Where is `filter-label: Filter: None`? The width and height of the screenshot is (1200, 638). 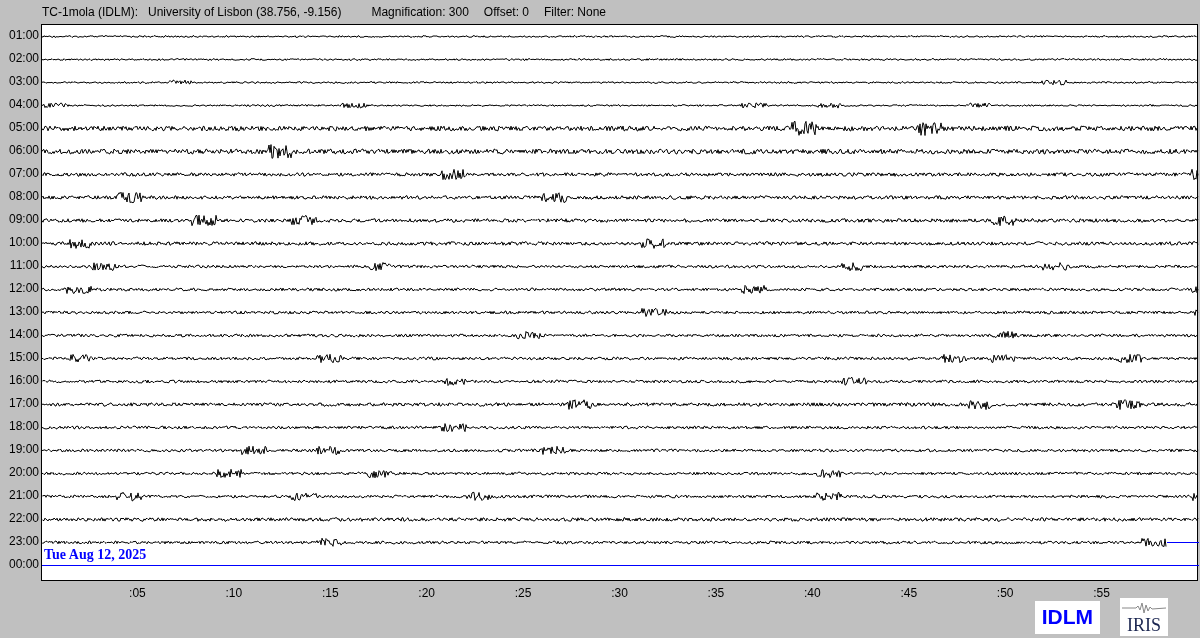
filter-label: Filter: None is located at coordinates (575, 12).